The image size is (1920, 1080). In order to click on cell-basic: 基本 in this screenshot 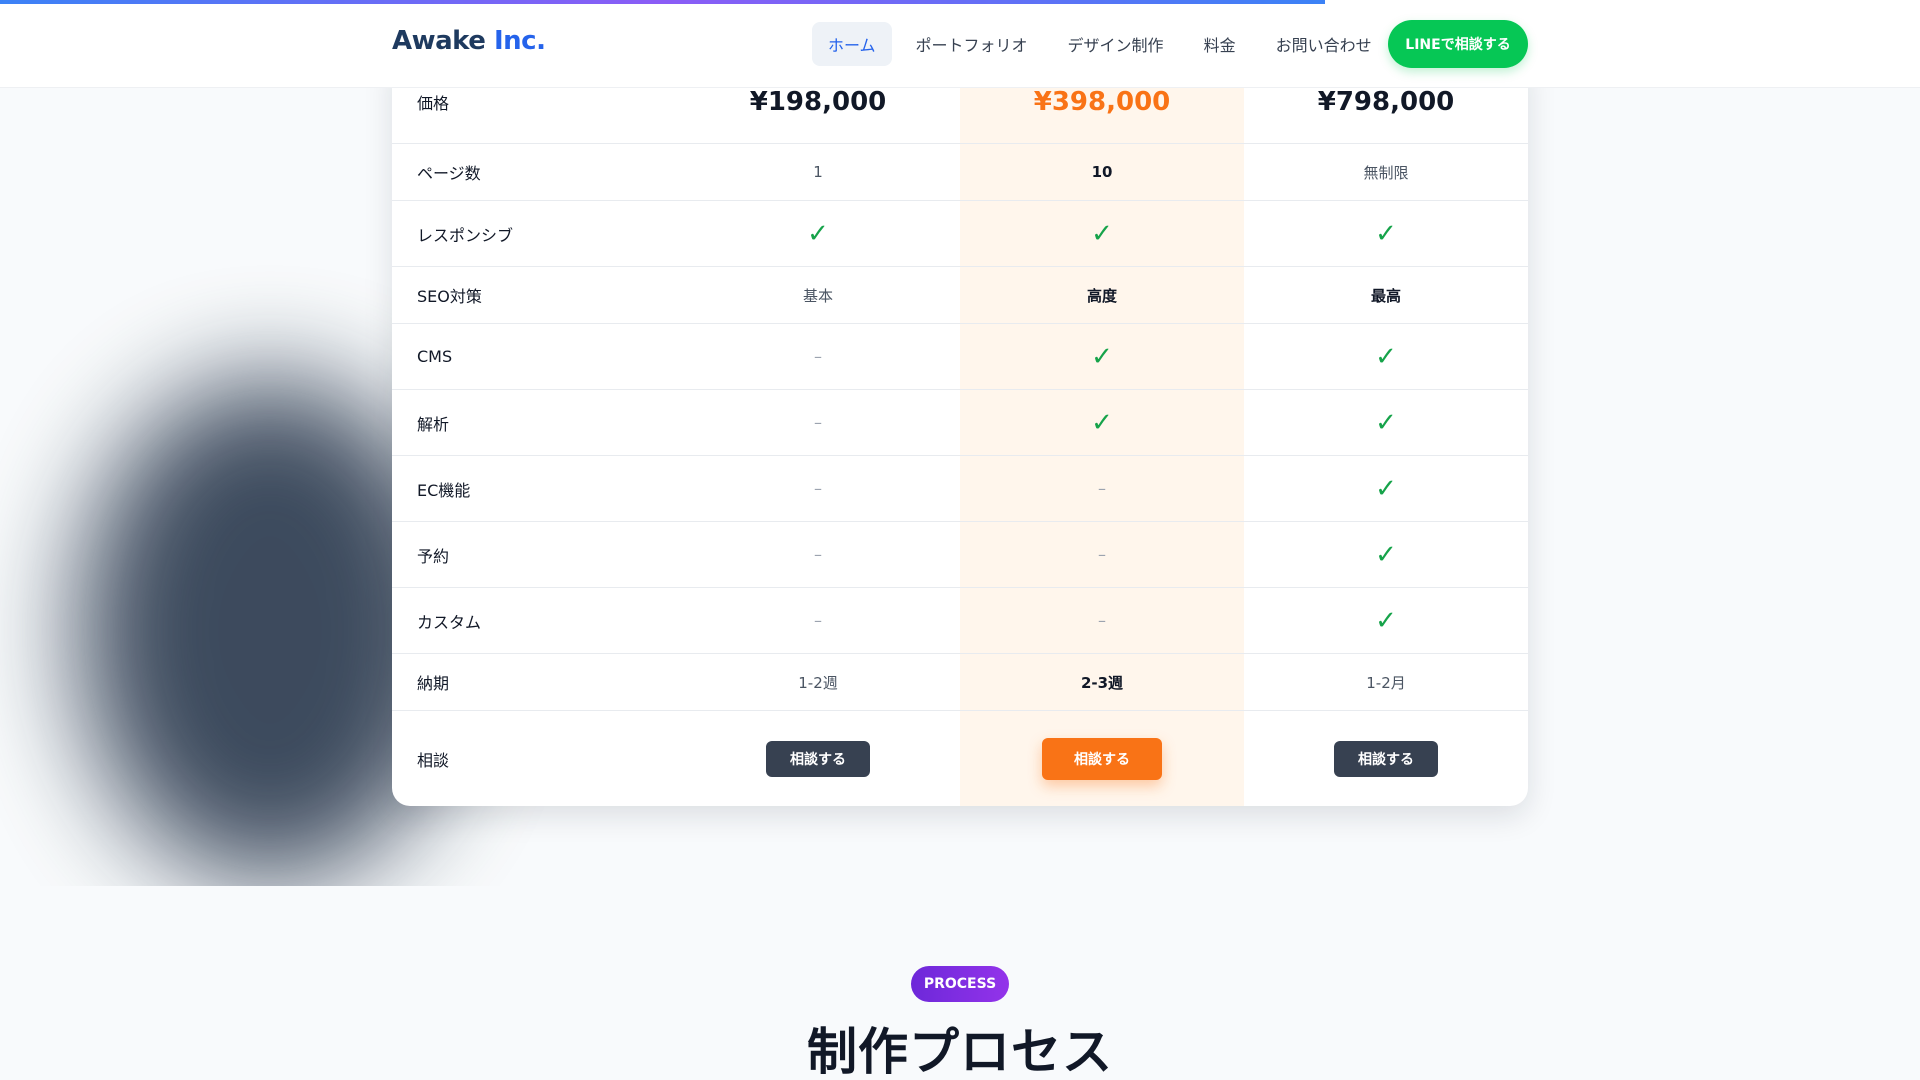, I will do `click(817, 295)`.